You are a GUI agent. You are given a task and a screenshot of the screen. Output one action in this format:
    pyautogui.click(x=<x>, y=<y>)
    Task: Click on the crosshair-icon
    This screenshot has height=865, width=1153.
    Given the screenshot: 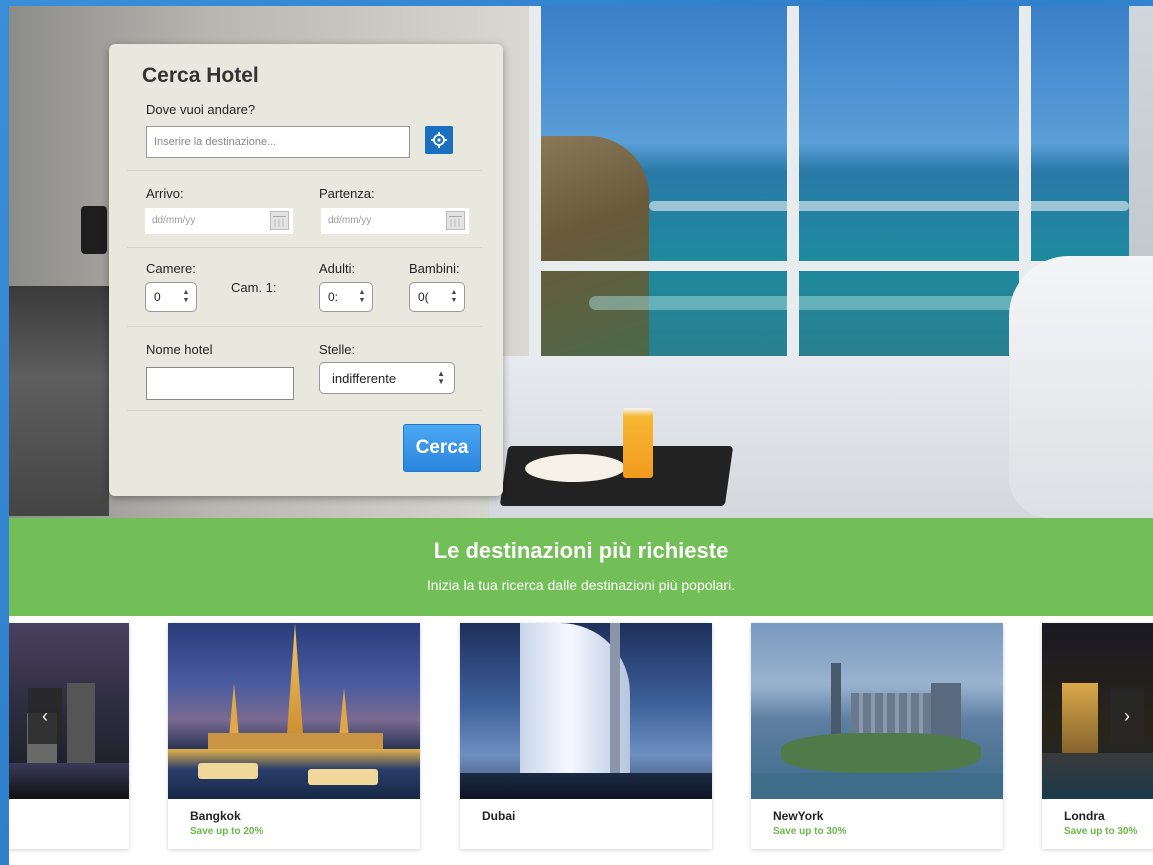 What is the action you would take?
    pyautogui.click(x=439, y=140)
    